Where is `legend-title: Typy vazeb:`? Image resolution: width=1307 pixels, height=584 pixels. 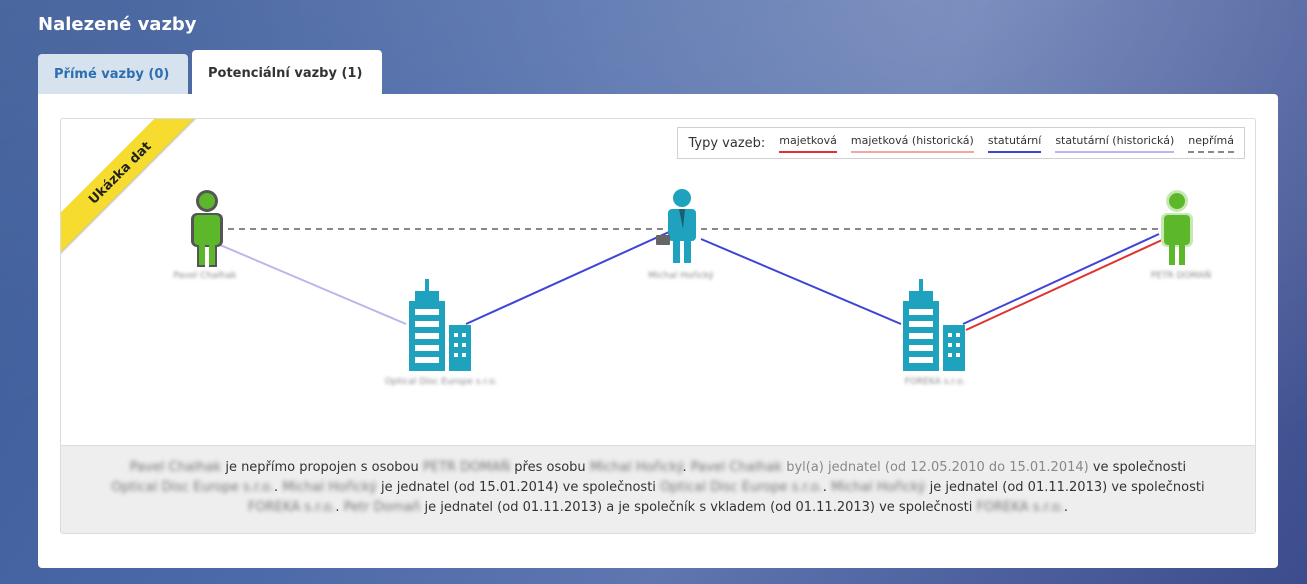 legend-title: Typy vazeb: is located at coordinates (727, 143).